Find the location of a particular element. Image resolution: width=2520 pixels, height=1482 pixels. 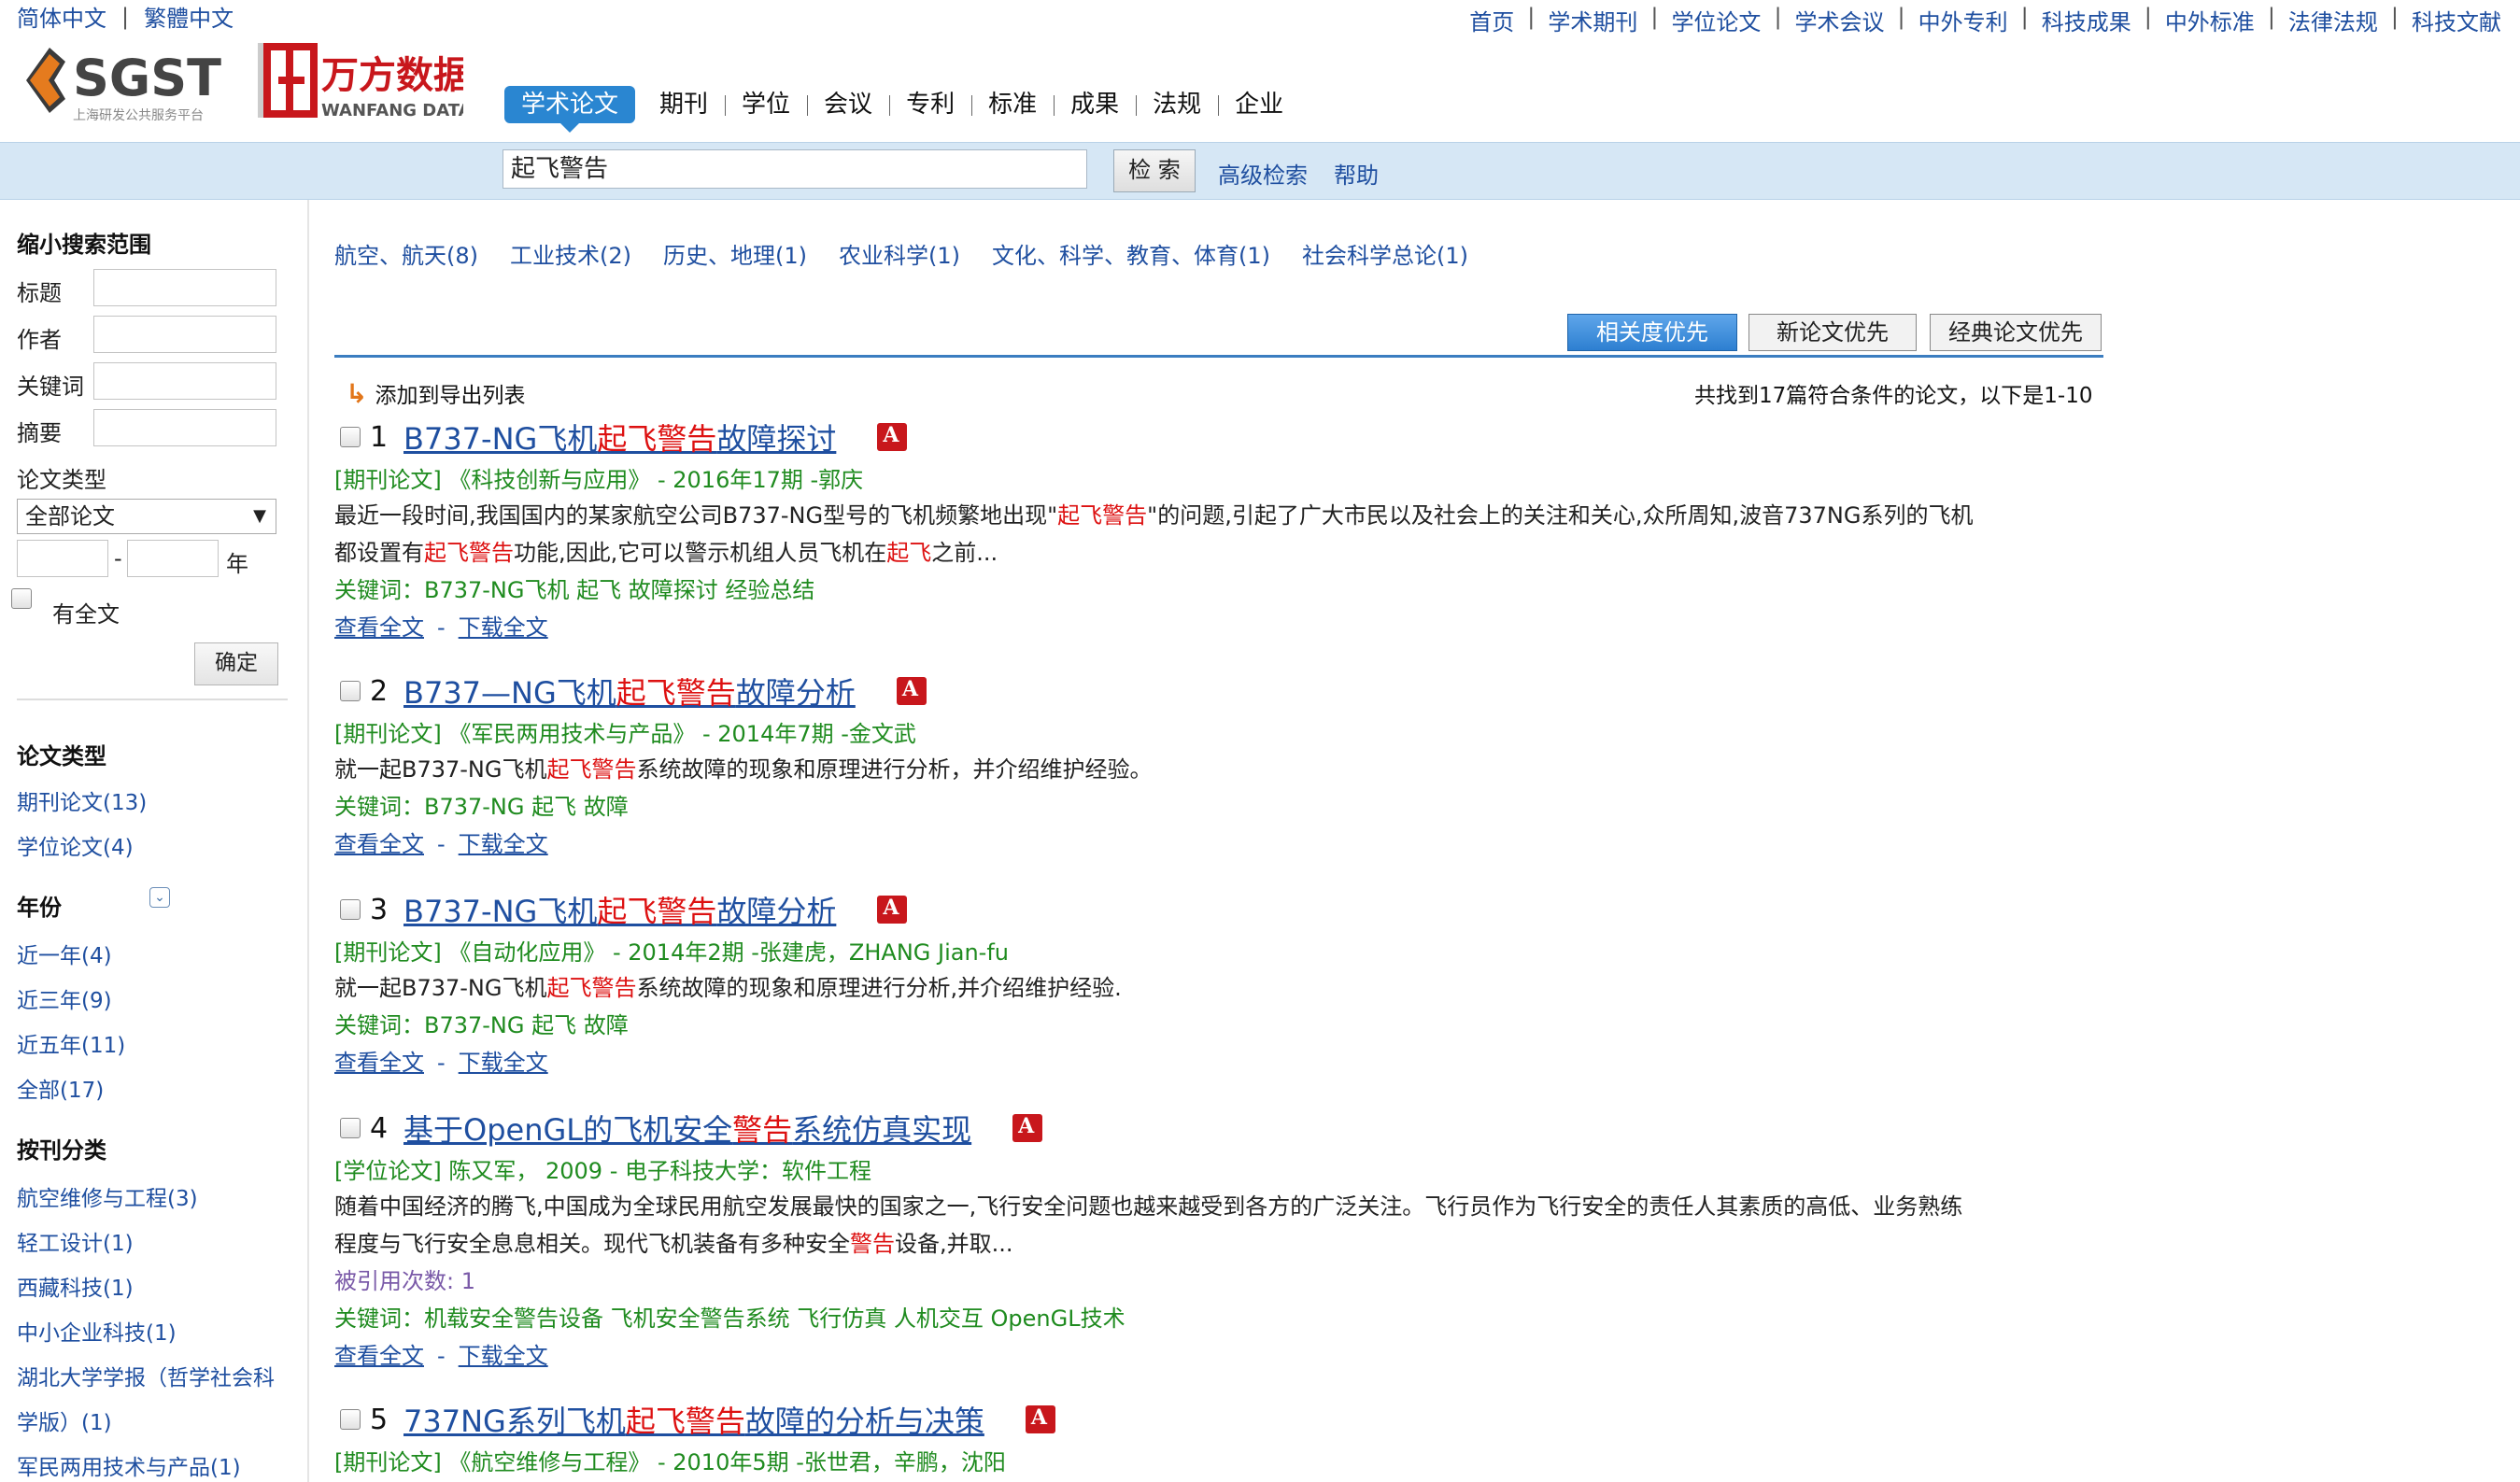

lang-traditional-link: 繁體中文 is located at coordinates (189, 16).